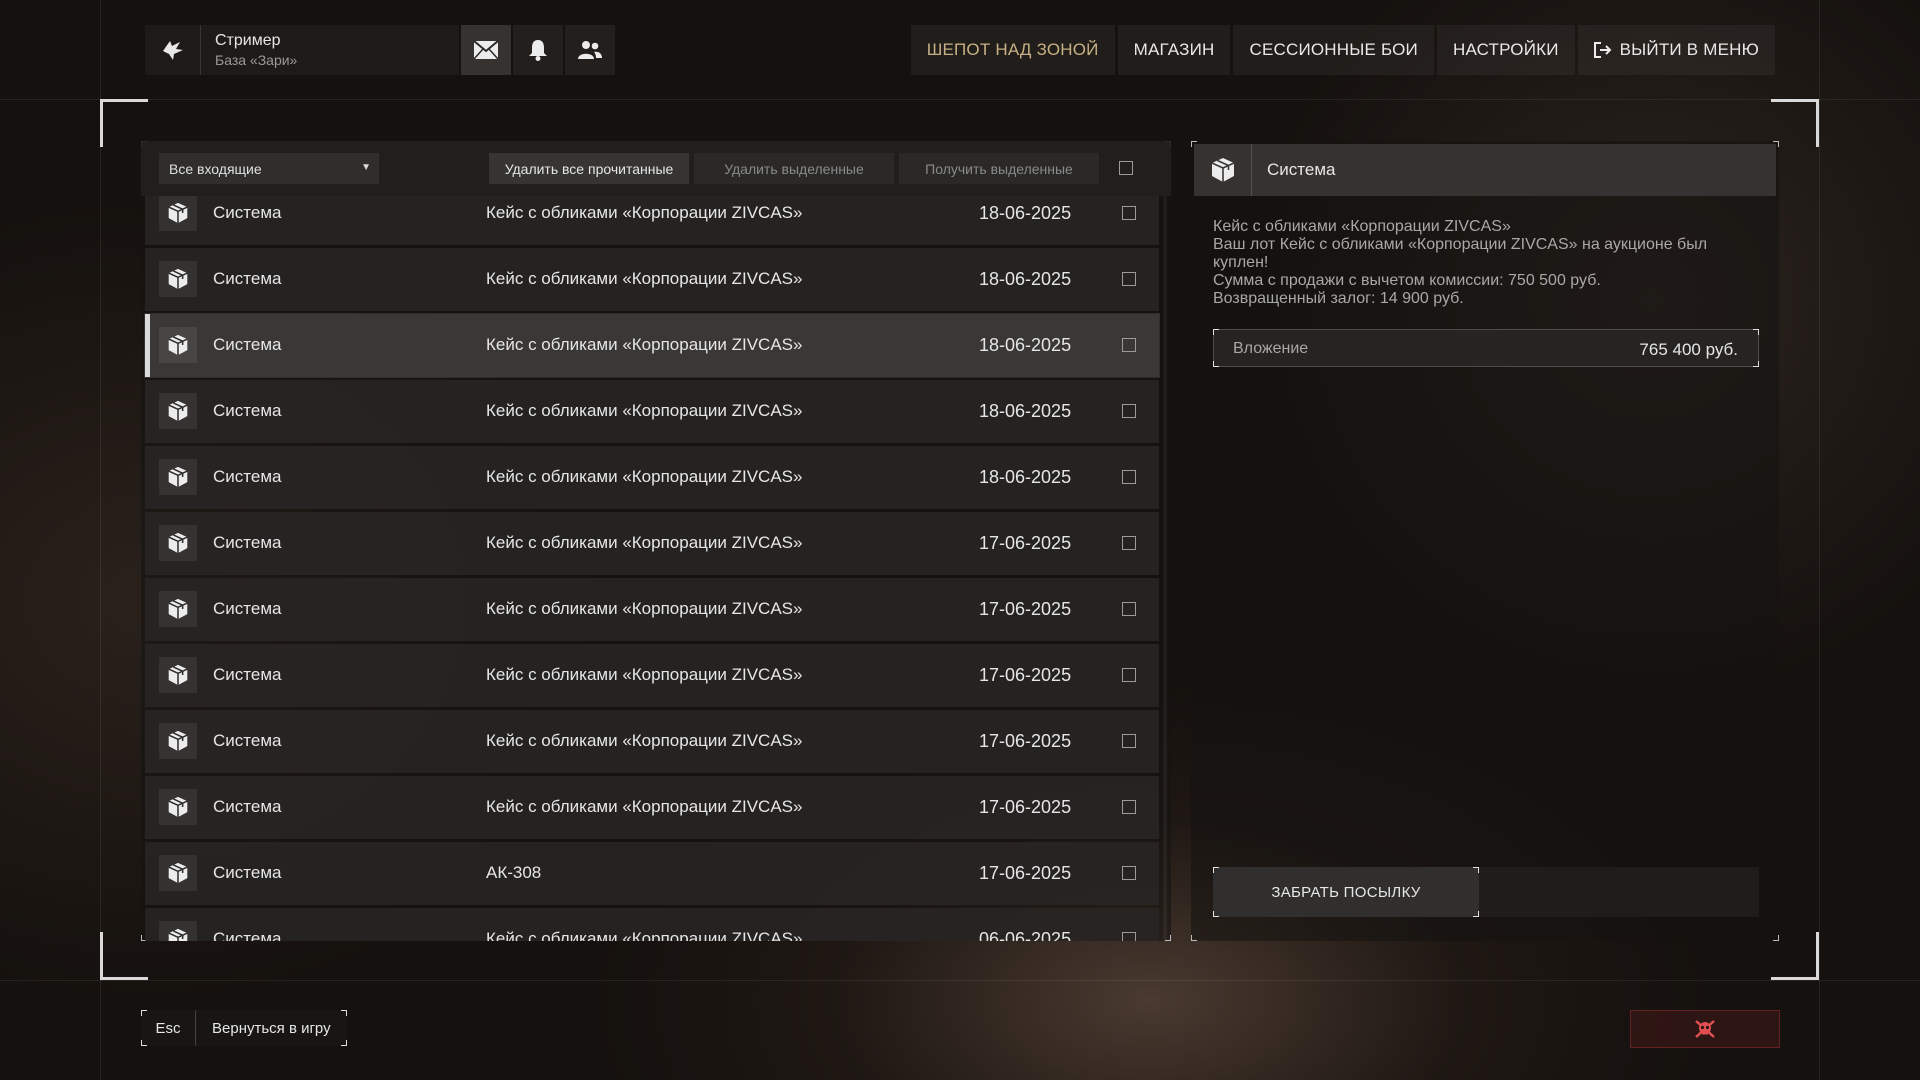 Image resolution: width=1920 pixels, height=1080 pixels. Describe the element at coordinates (256, 60) in the screenshot. I see `profile-base: База «Зари»` at that location.